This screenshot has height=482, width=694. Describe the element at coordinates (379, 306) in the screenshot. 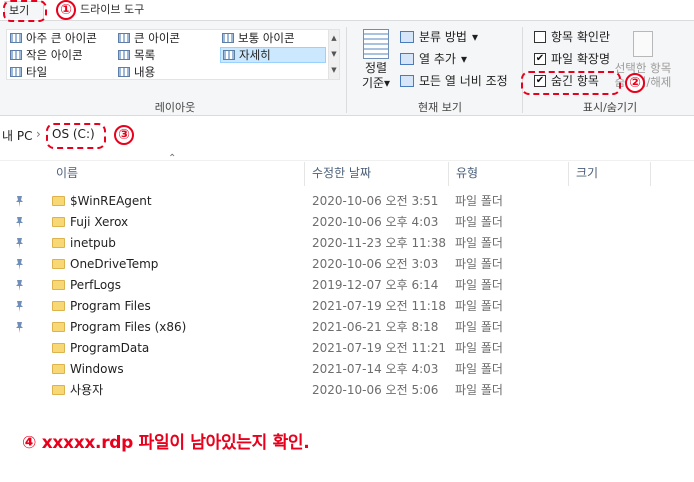

I see `file-modified: 2021-07-19 오전 11:18` at that location.